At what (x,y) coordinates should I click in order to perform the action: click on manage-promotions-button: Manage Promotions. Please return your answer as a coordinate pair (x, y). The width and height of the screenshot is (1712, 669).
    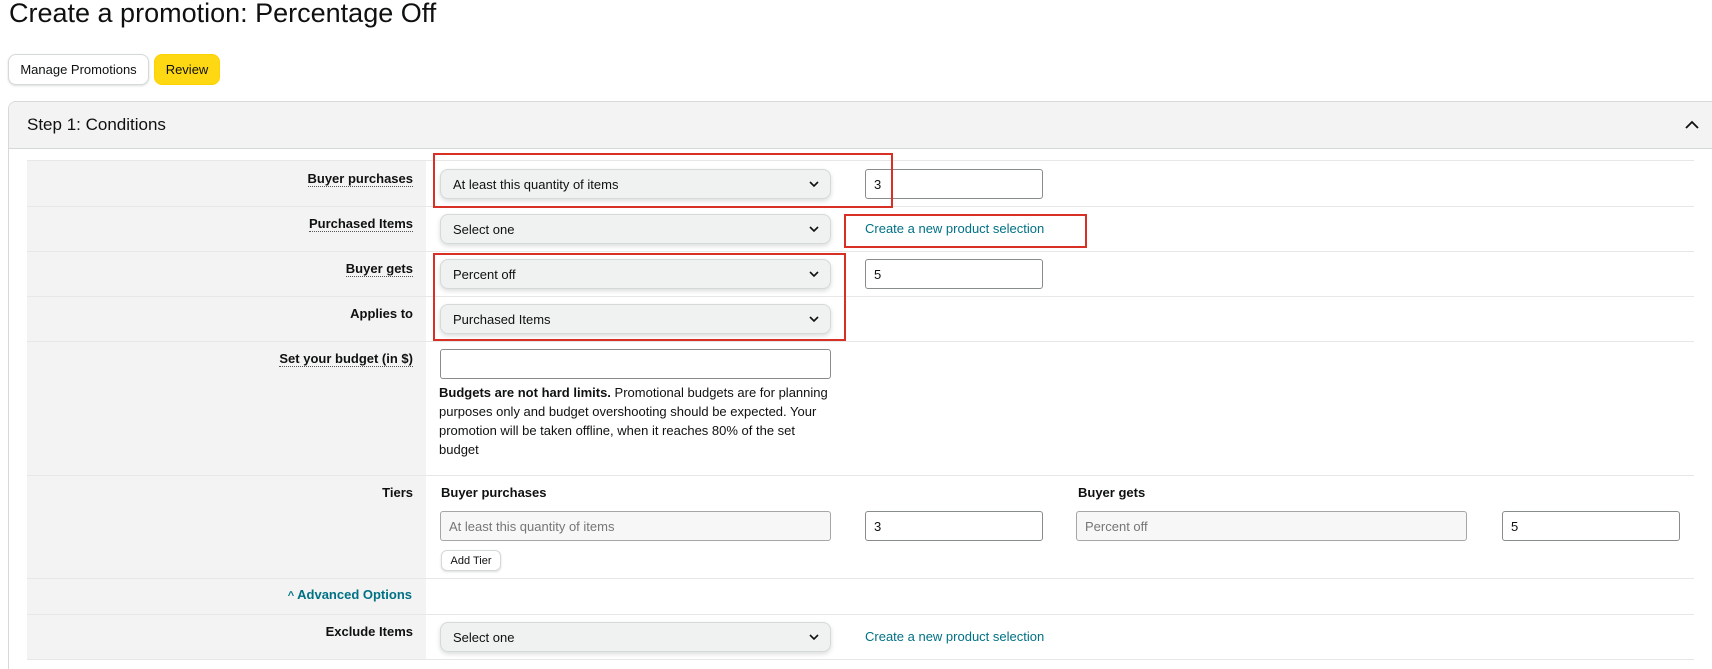
    Looking at the image, I should click on (78, 69).